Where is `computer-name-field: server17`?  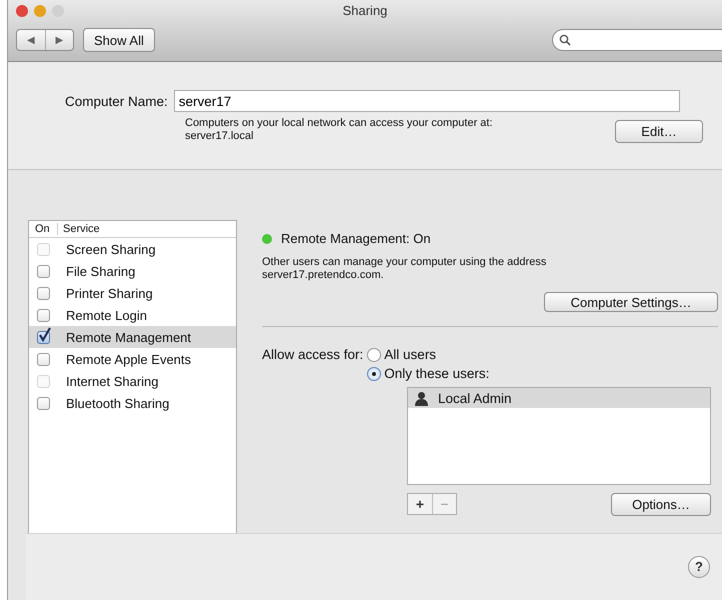 computer-name-field: server17 is located at coordinates (427, 101).